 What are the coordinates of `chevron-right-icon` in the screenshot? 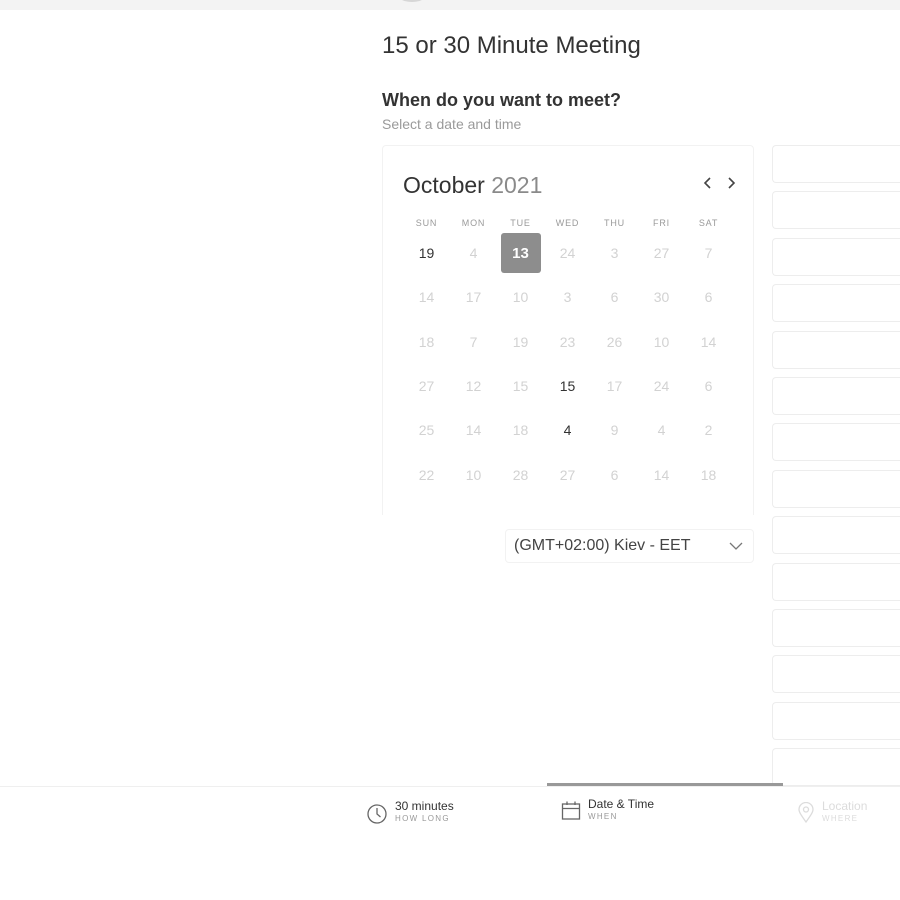 It's located at (732, 183).